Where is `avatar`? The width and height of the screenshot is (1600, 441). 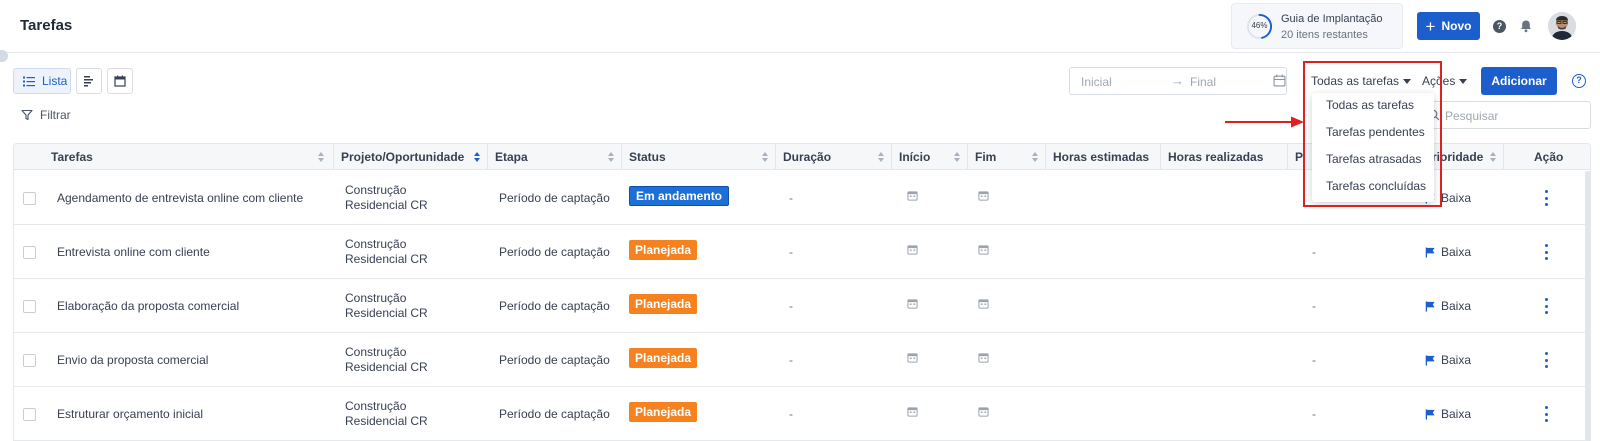
avatar is located at coordinates (1562, 26).